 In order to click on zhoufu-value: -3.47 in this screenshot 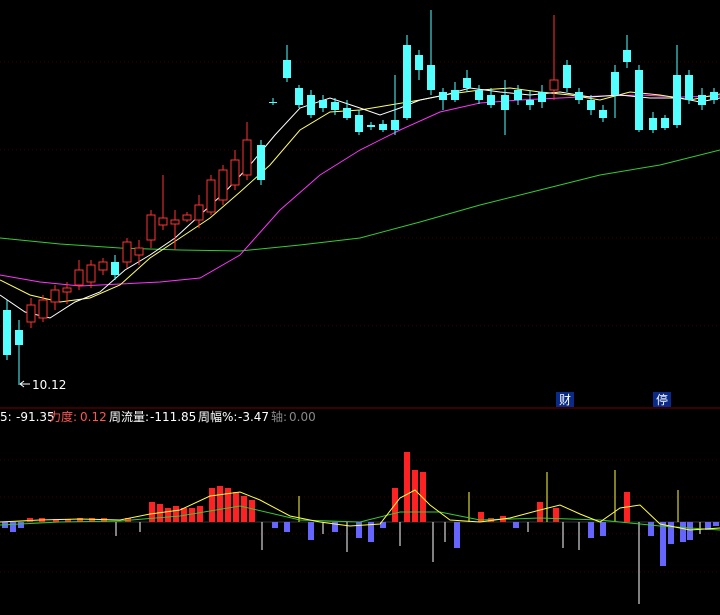, I will do `click(253, 417)`.